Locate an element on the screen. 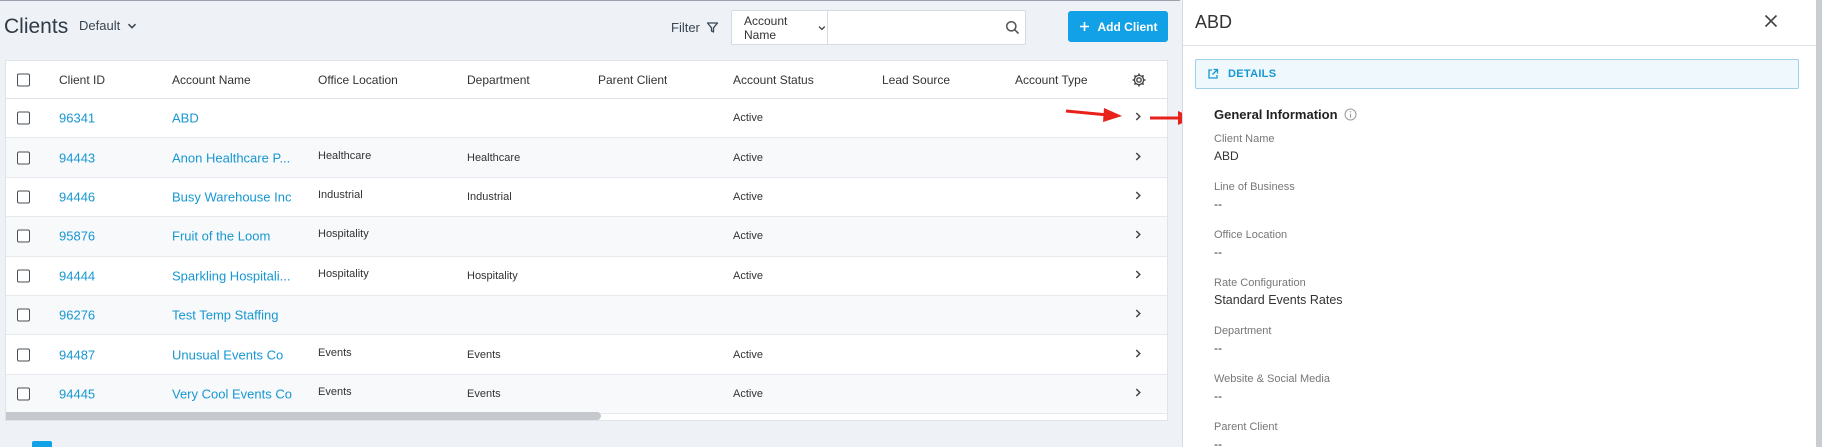 The height and width of the screenshot is (447, 1843). office-location-cell: Industrial is located at coordinates (340, 194).